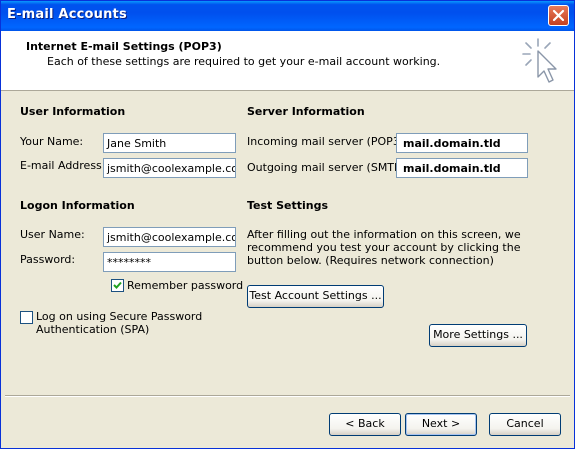 The image size is (575, 449). What do you see at coordinates (539, 60) in the screenshot?
I see `cursor-sparkle-icon` at bounding box center [539, 60].